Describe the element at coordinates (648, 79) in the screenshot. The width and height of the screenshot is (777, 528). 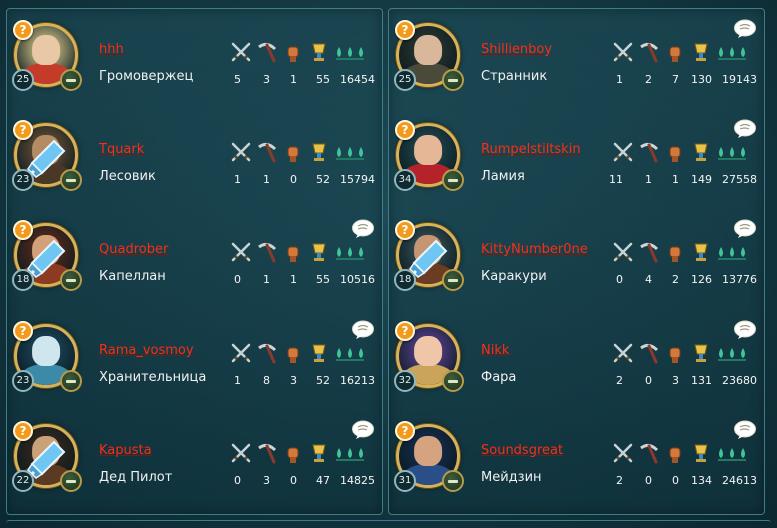
I see `stat-harvest: 2` at that location.